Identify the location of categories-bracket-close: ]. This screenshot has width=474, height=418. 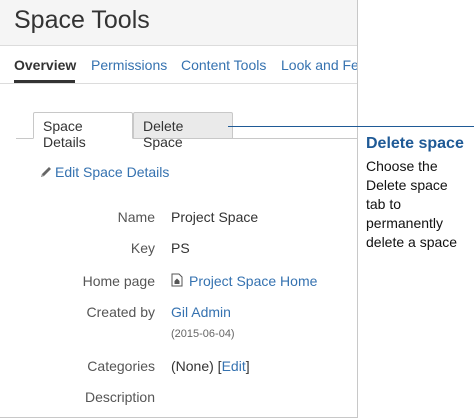
(247, 366).